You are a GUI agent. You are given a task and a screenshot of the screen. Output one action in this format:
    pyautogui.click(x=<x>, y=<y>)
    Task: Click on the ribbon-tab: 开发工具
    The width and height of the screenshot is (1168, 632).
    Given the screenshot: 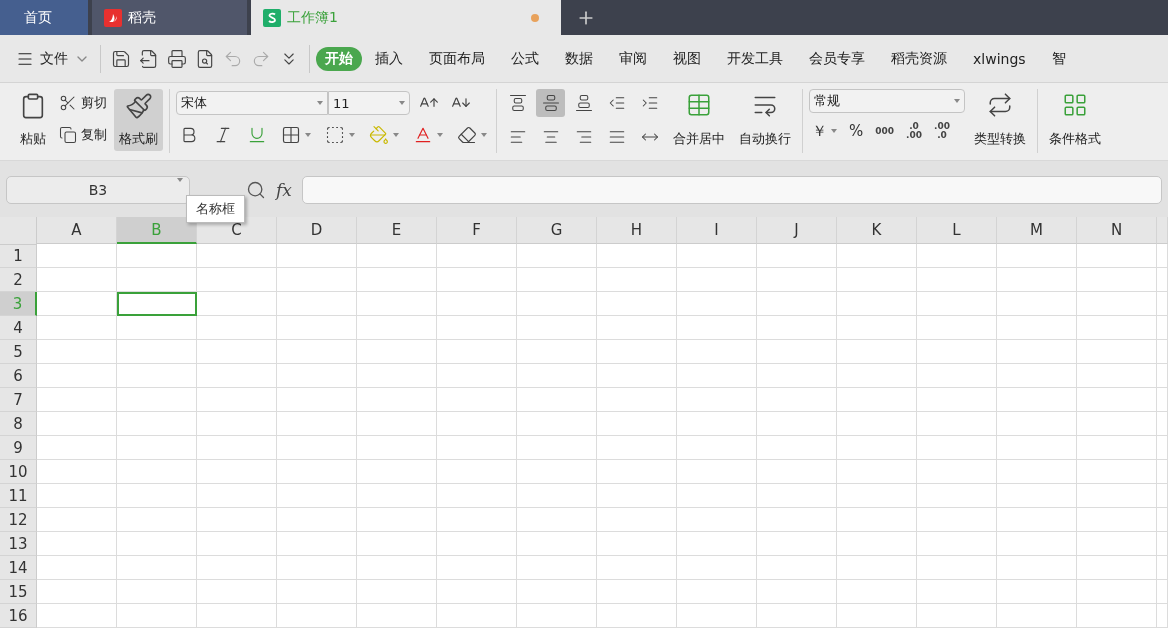 What is the action you would take?
    pyautogui.click(x=755, y=58)
    